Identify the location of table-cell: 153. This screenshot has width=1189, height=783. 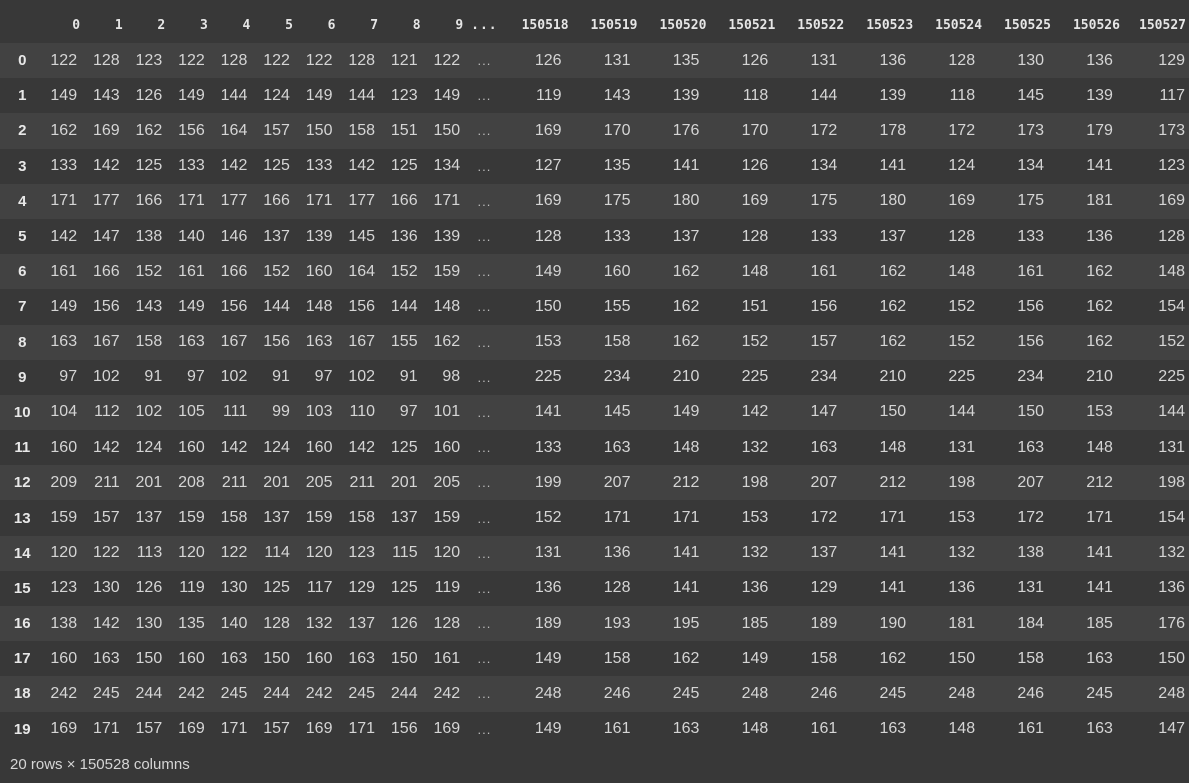
(548, 342).